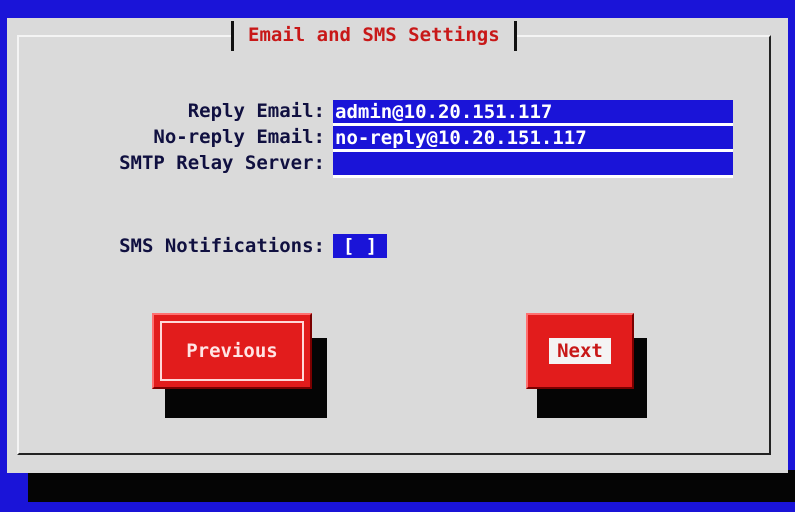 Image resolution: width=795 pixels, height=512 pixels. I want to click on next-button-label: Next, so click(580, 351).